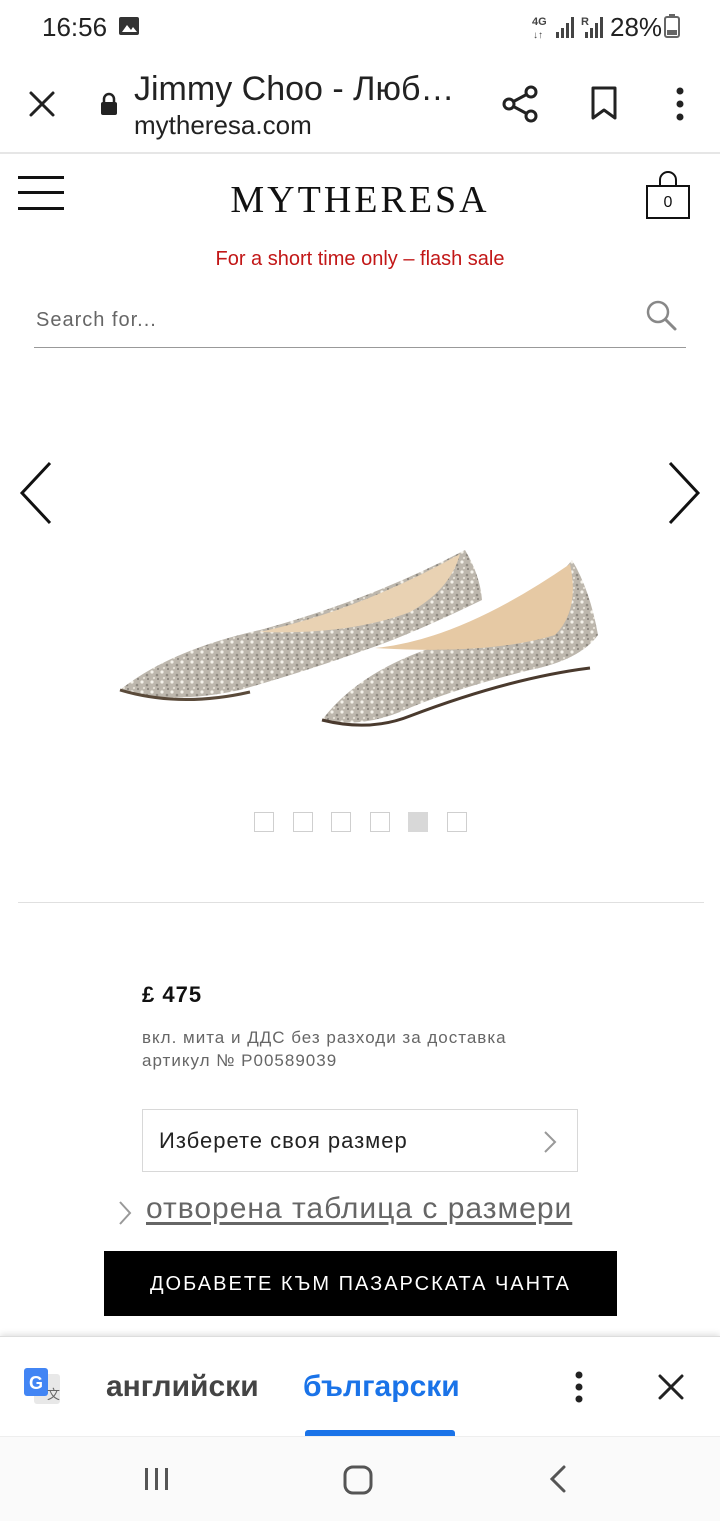 This screenshot has height=1521, width=720. Describe the element at coordinates (240, 1060) in the screenshot. I see `product-sku: артикул № P00589039` at that location.